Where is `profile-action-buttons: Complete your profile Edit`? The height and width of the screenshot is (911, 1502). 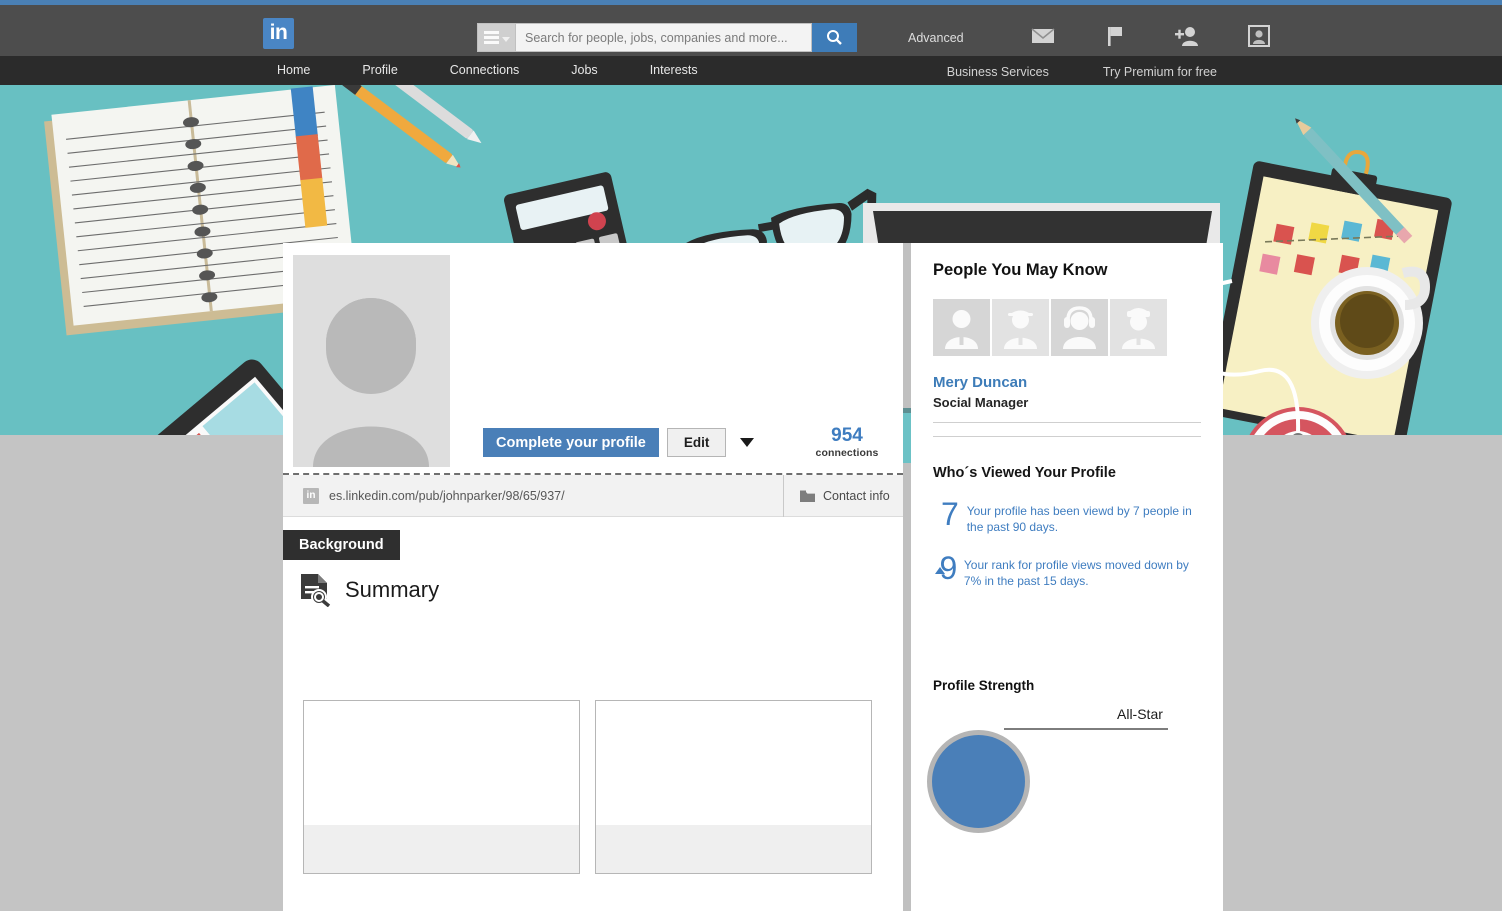 profile-action-buttons: Complete your profile Edit is located at coordinates (619, 442).